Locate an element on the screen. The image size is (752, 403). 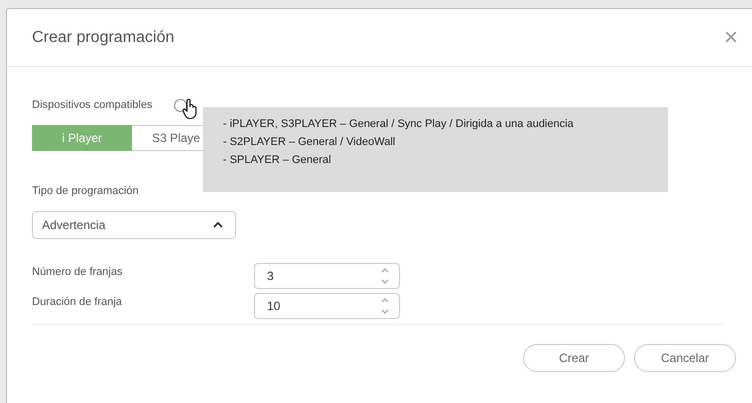
field-label: Dispositivos compatibles is located at coordinates (92, 105).